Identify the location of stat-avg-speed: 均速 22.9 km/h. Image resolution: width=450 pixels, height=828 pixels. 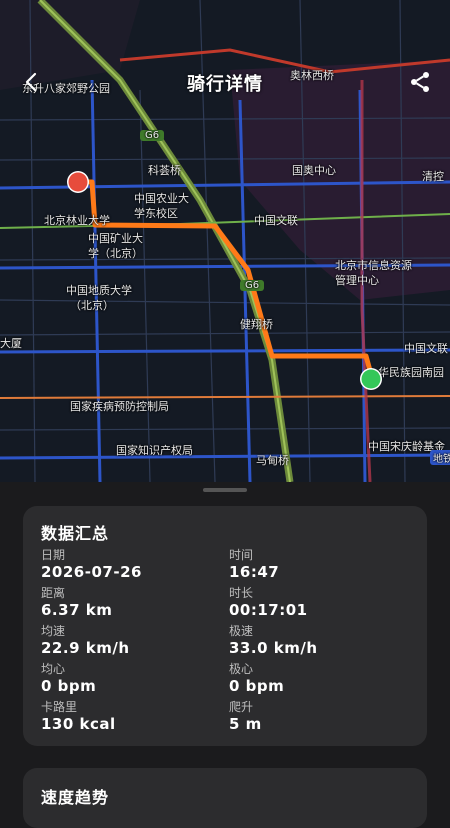
(85, 641).